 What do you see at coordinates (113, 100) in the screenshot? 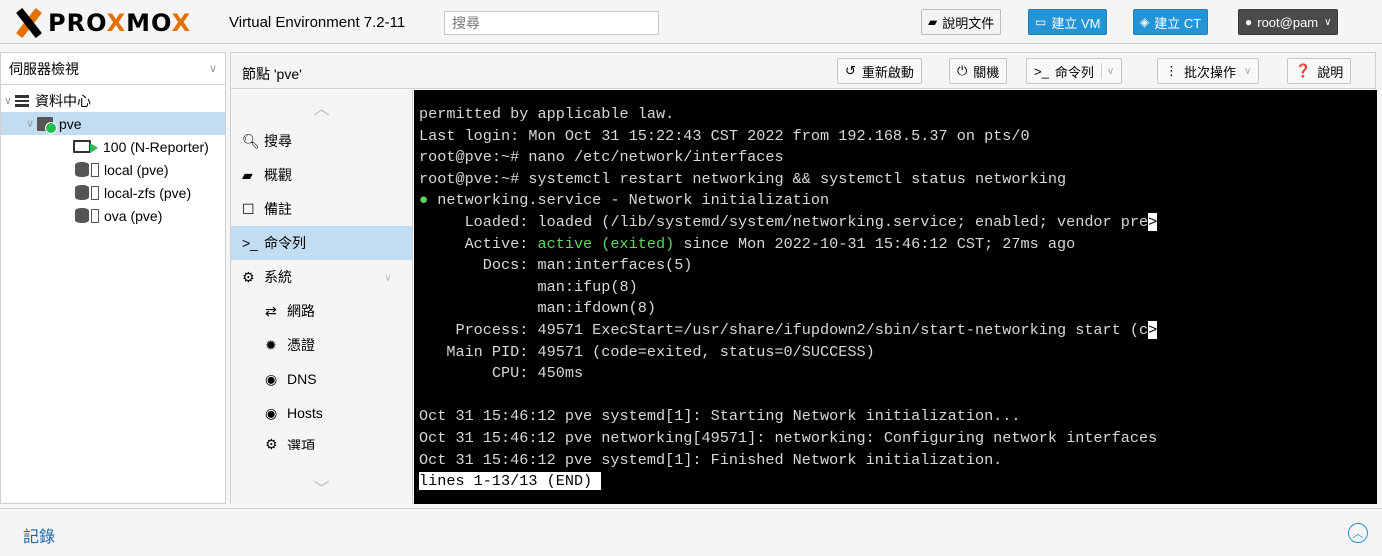
I see `tree-item-datacenter: ∨ 資料中心` at bounding box center [113, 100].